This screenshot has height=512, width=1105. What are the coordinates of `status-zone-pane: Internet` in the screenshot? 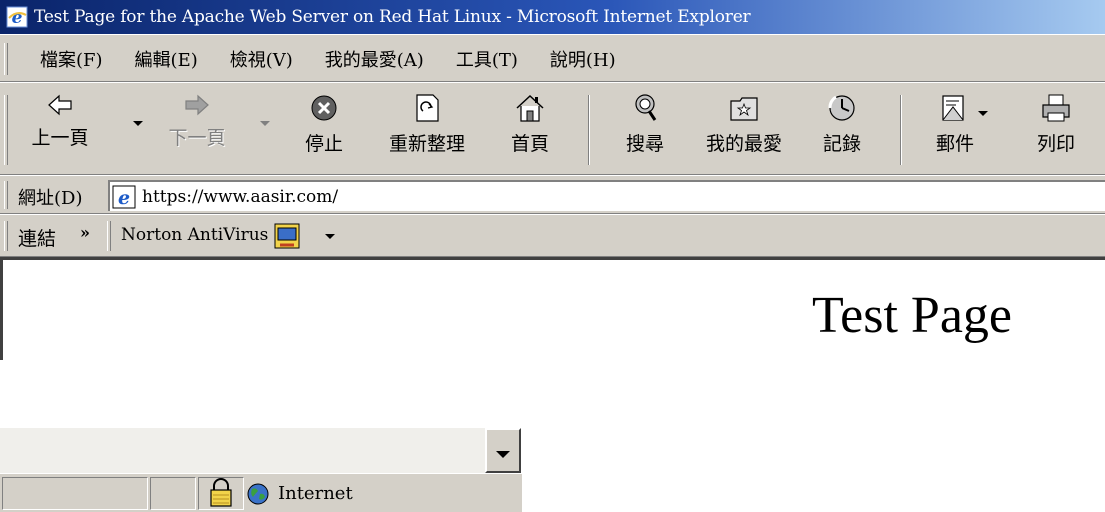 It's located at (299, 493).